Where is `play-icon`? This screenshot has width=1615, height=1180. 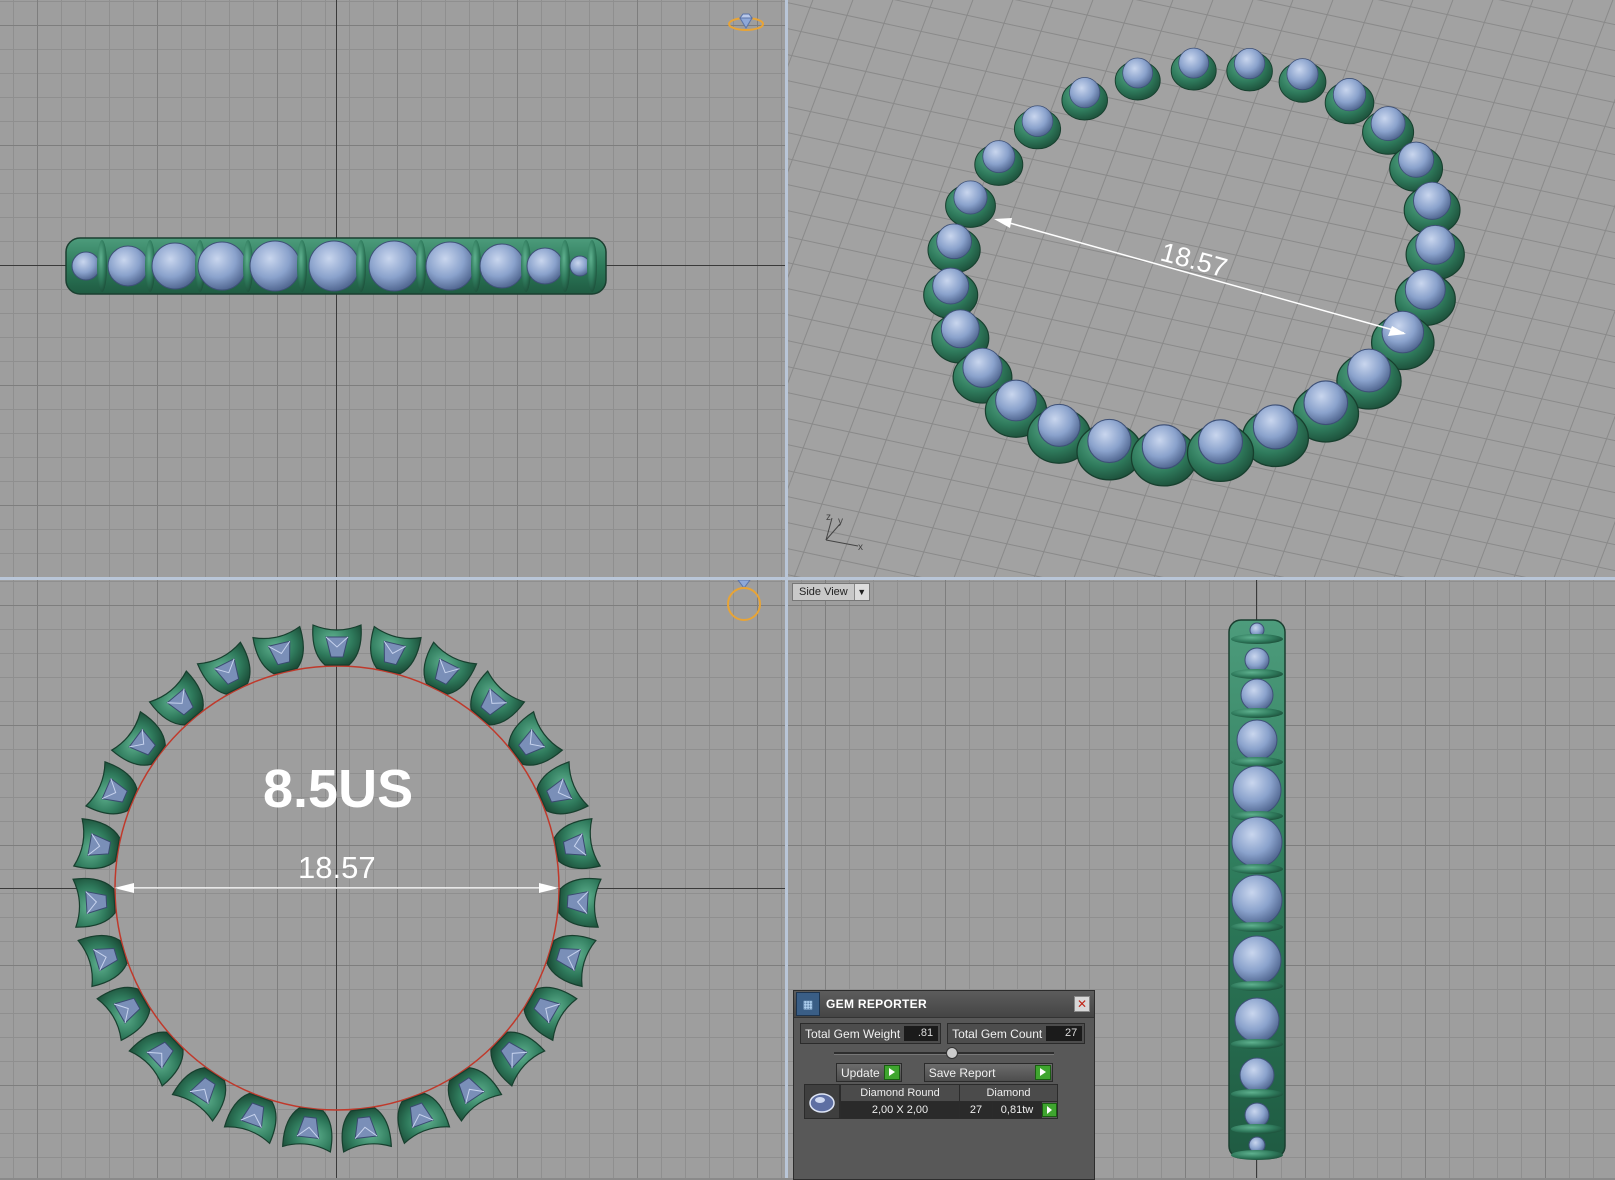
play-icon is located at coordinates (891, 1072).